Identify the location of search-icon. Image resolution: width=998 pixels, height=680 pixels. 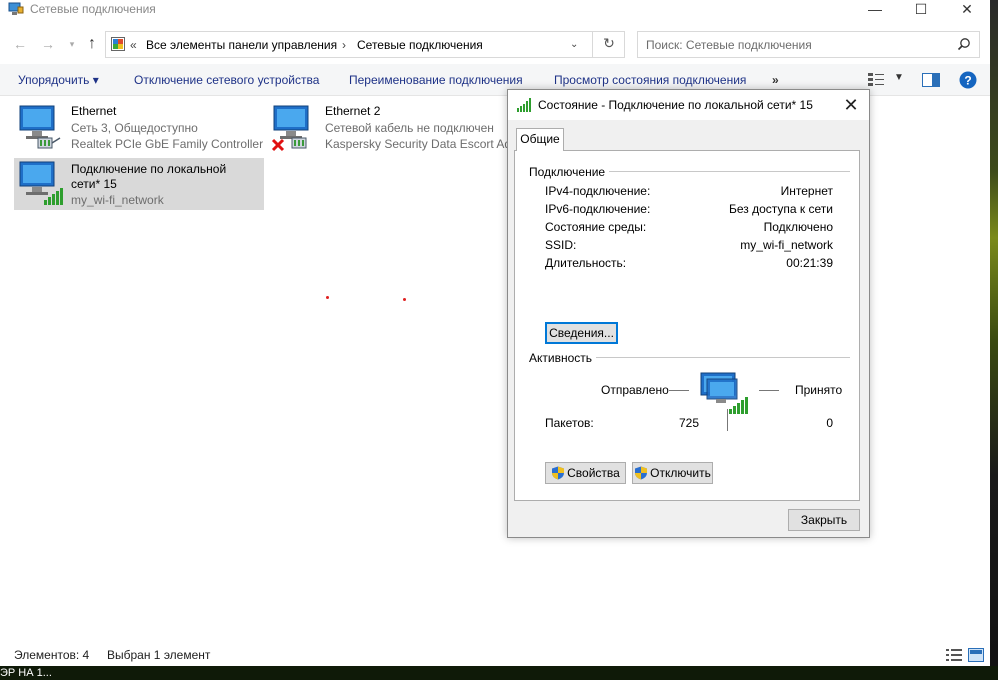
(964, 44).